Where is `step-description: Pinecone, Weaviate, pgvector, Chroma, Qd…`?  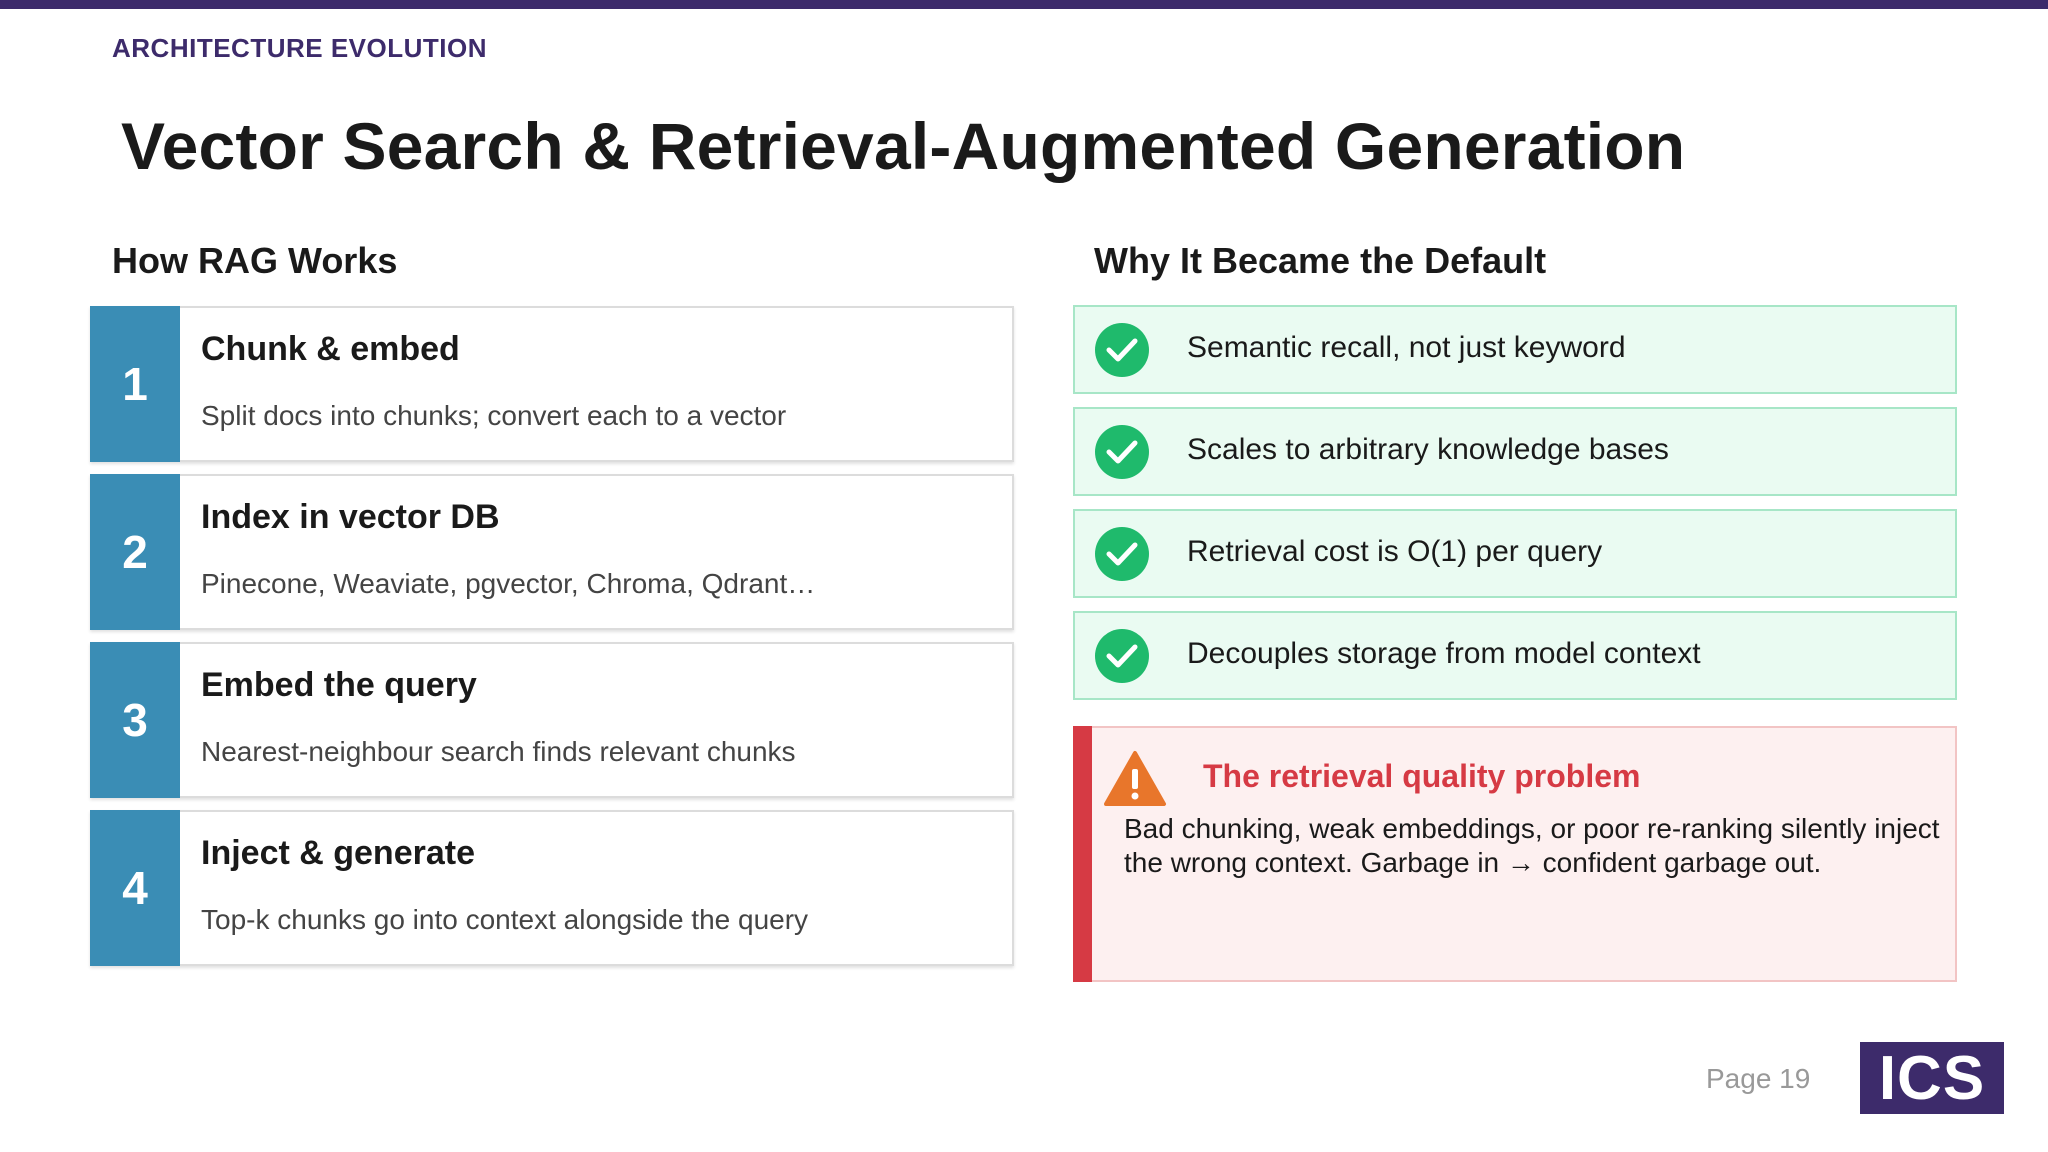
step-description: Pinecone, Weaviate, pgvector, Chroma, Qd… is located at coordinates (508, 583).